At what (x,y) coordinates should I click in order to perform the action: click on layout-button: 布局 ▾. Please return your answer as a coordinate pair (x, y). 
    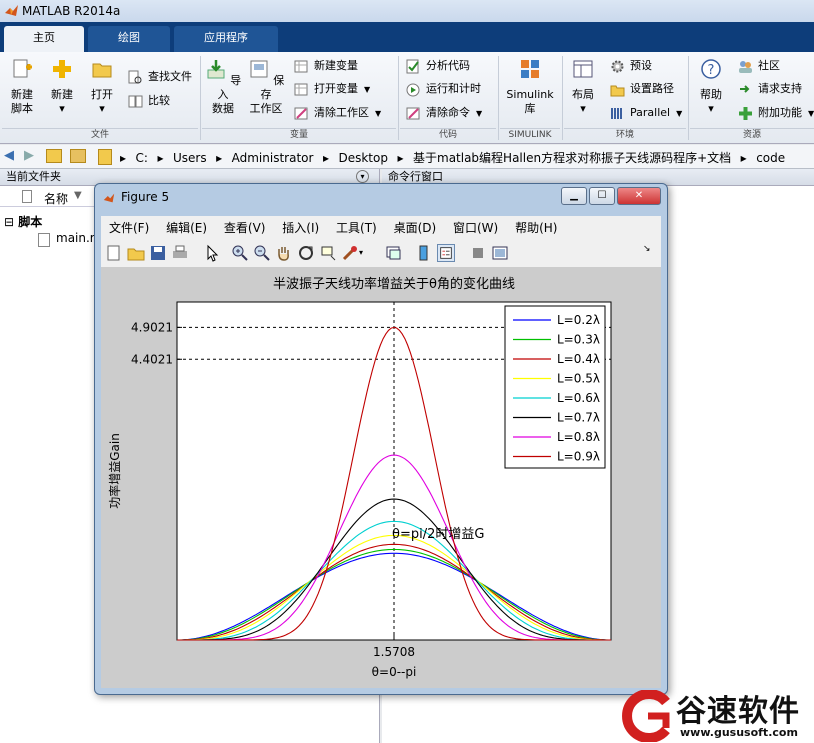
    Looking at the image, I should click on (583, 87).